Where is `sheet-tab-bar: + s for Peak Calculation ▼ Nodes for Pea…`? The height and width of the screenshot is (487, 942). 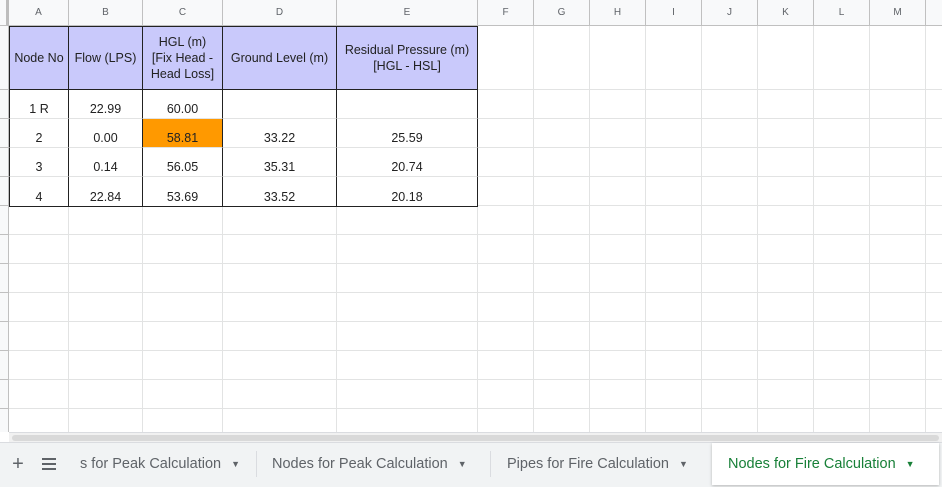 sheet-tab-bar: + s for Peak Calculation ▼ Nodes for Pea… is located at coordinates (471, 464).